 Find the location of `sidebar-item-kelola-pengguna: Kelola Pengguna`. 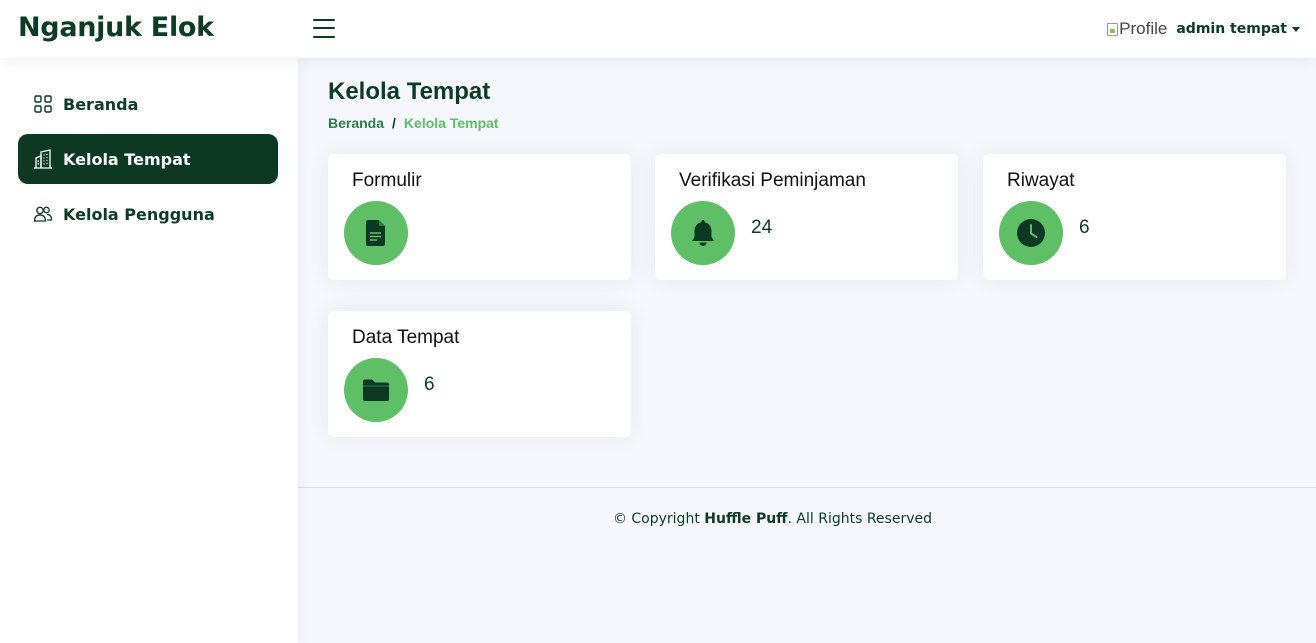

sidebar-item-kelola-pengguna: Kelola Pengguna is located at coordinates (148, 214).